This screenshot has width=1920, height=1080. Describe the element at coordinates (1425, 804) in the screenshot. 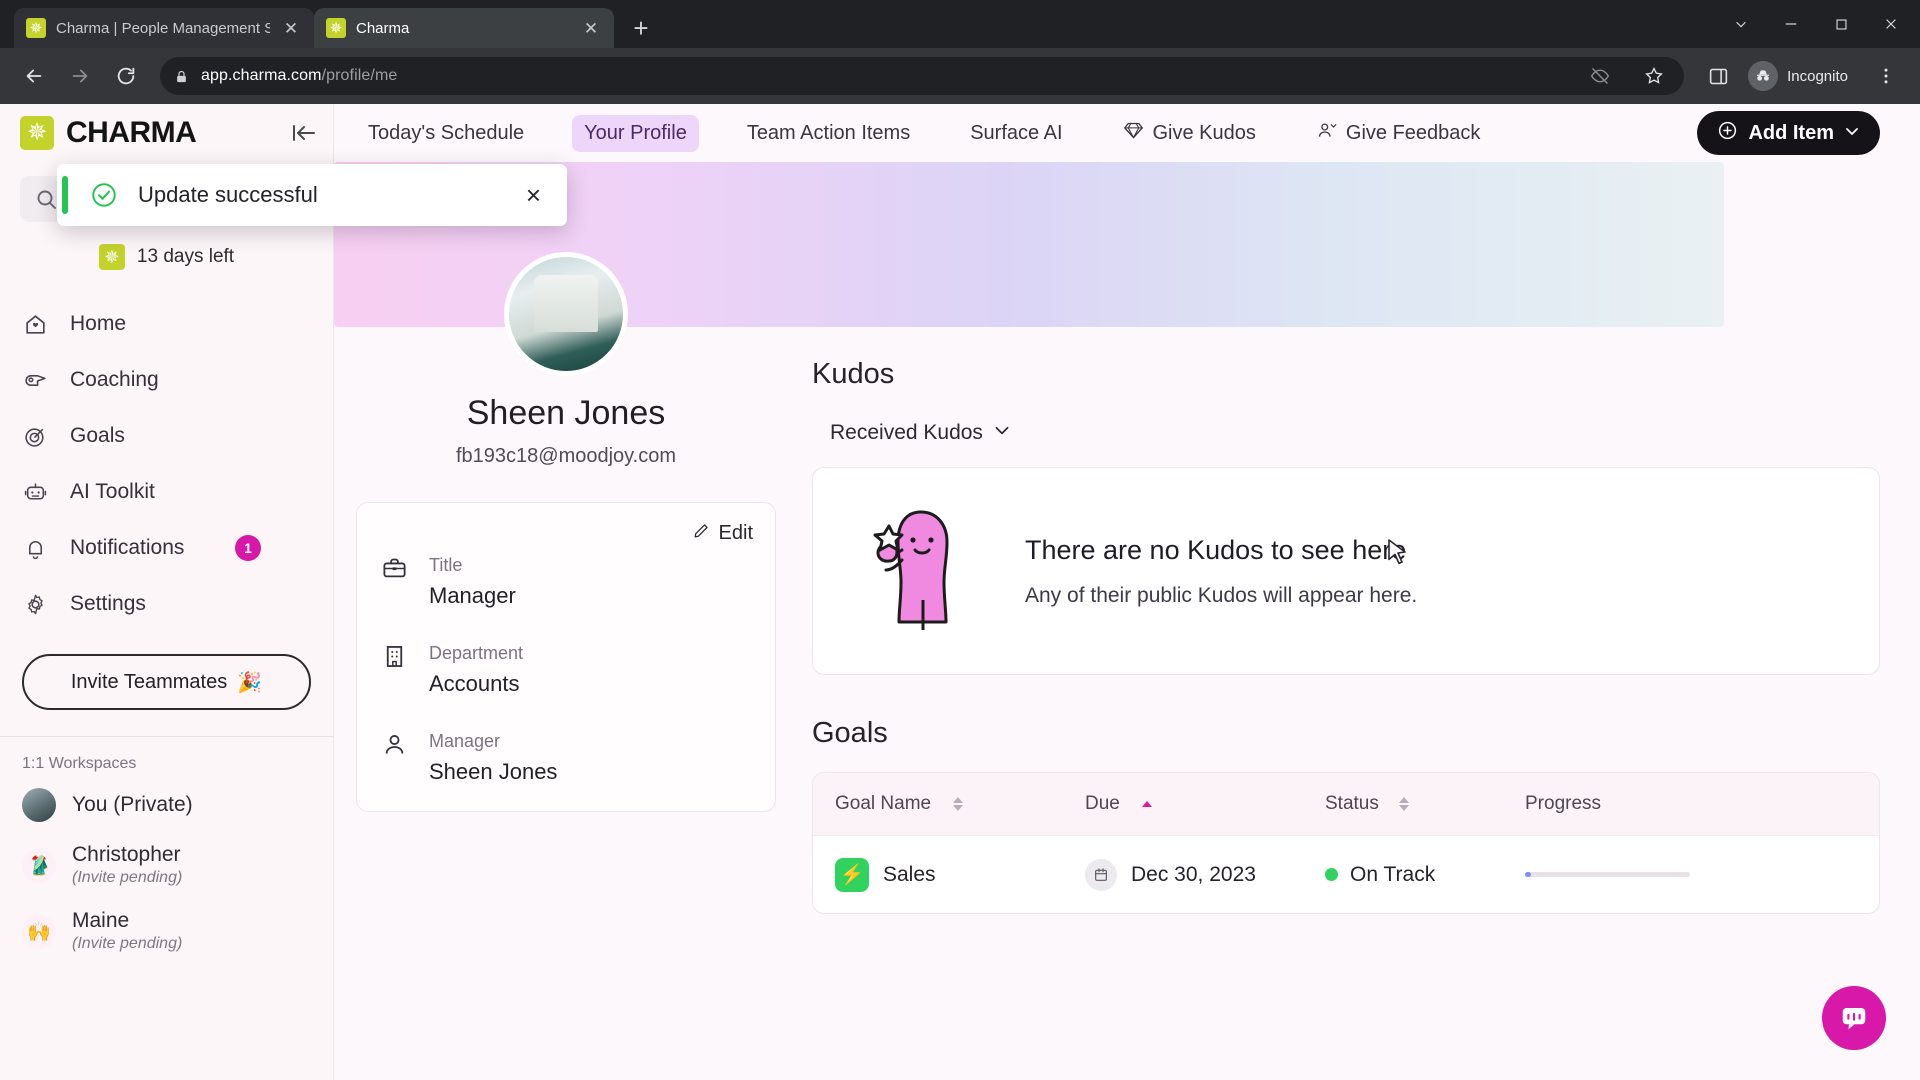

I see `column-header-status: Status` at that location.